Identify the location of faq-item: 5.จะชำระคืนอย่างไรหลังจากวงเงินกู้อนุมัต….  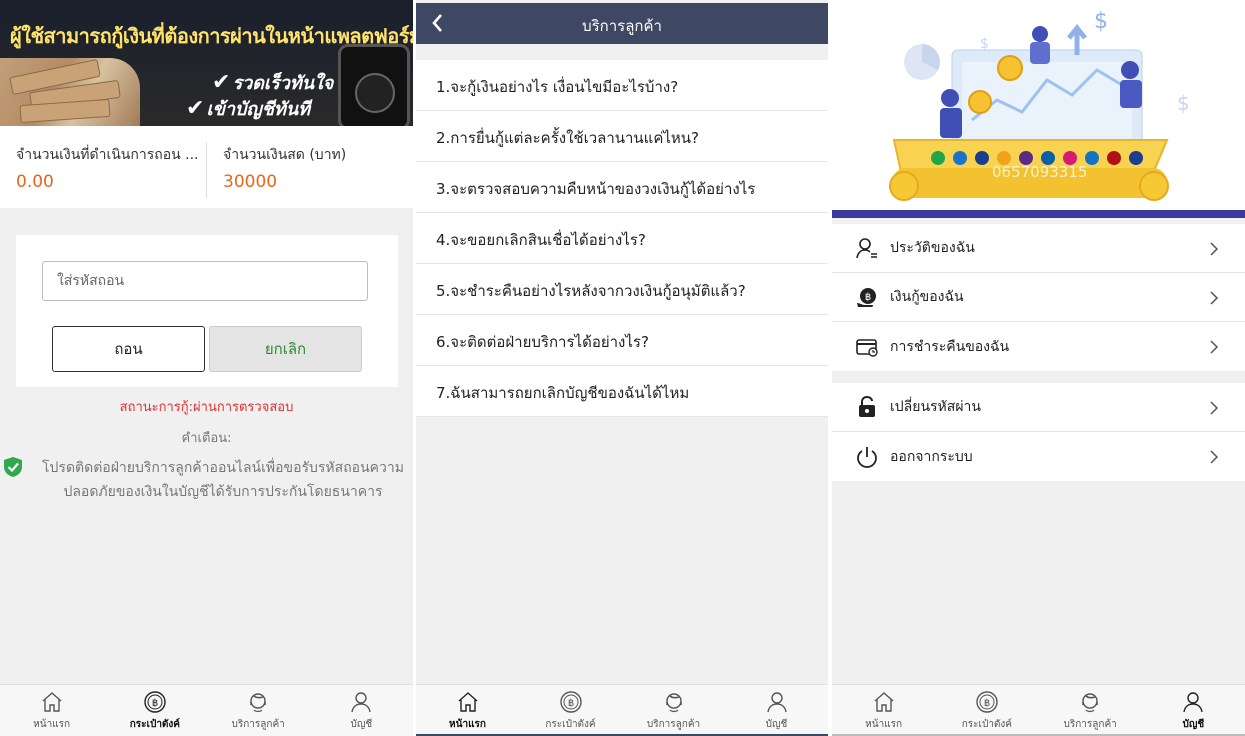
(622, 289).